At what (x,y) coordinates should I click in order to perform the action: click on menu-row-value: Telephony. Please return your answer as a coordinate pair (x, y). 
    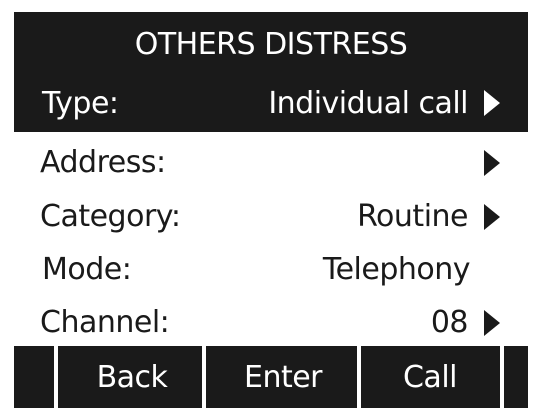
    Looking at the image, I should click on (396, 269).